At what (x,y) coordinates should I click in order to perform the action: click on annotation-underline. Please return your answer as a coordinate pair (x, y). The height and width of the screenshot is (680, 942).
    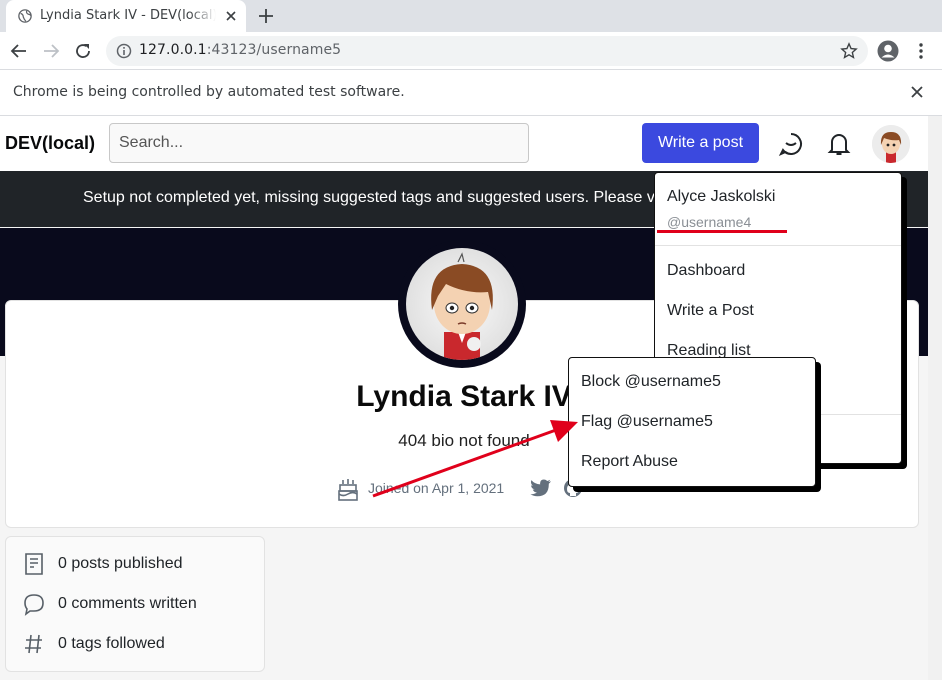
    Looking at the image, I should click on (722, 231).